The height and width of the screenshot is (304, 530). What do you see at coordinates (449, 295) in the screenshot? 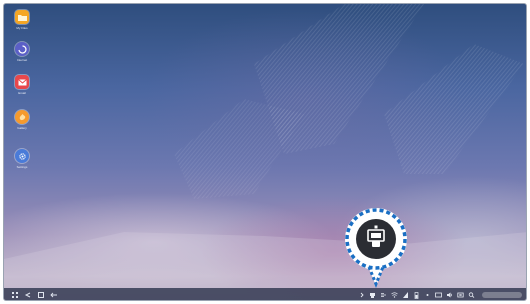
I see `volume-icon` at bounding box center [449, 295].